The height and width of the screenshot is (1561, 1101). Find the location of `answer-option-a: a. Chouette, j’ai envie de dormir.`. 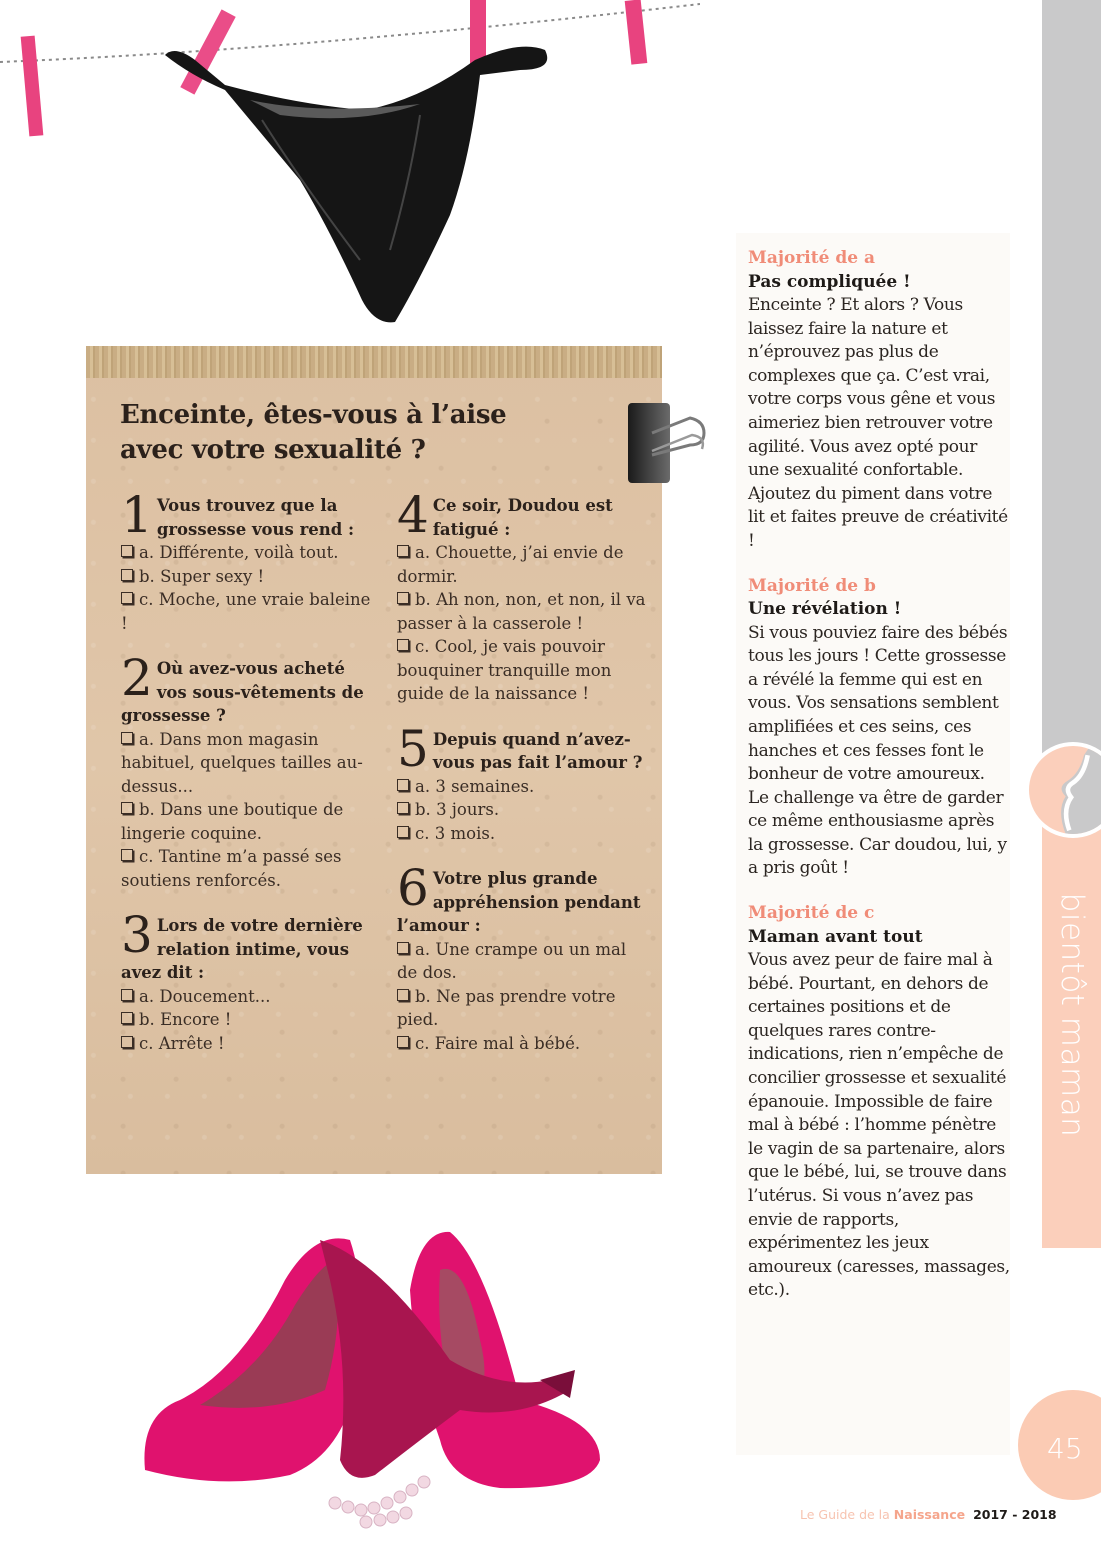

answer-option-a: a. Chouette, j’ai envie de dormir. is located at coordinates (522, 564).